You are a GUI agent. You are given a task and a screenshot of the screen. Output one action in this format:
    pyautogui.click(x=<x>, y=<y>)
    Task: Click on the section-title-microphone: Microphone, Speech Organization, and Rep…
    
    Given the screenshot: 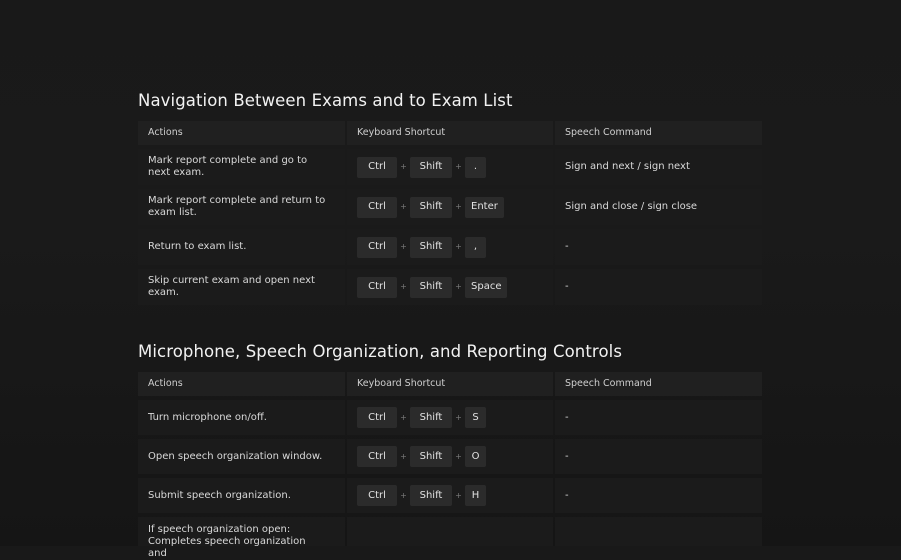 What is the action you would take?
    pyautogui.click(x=380, y=351)
    